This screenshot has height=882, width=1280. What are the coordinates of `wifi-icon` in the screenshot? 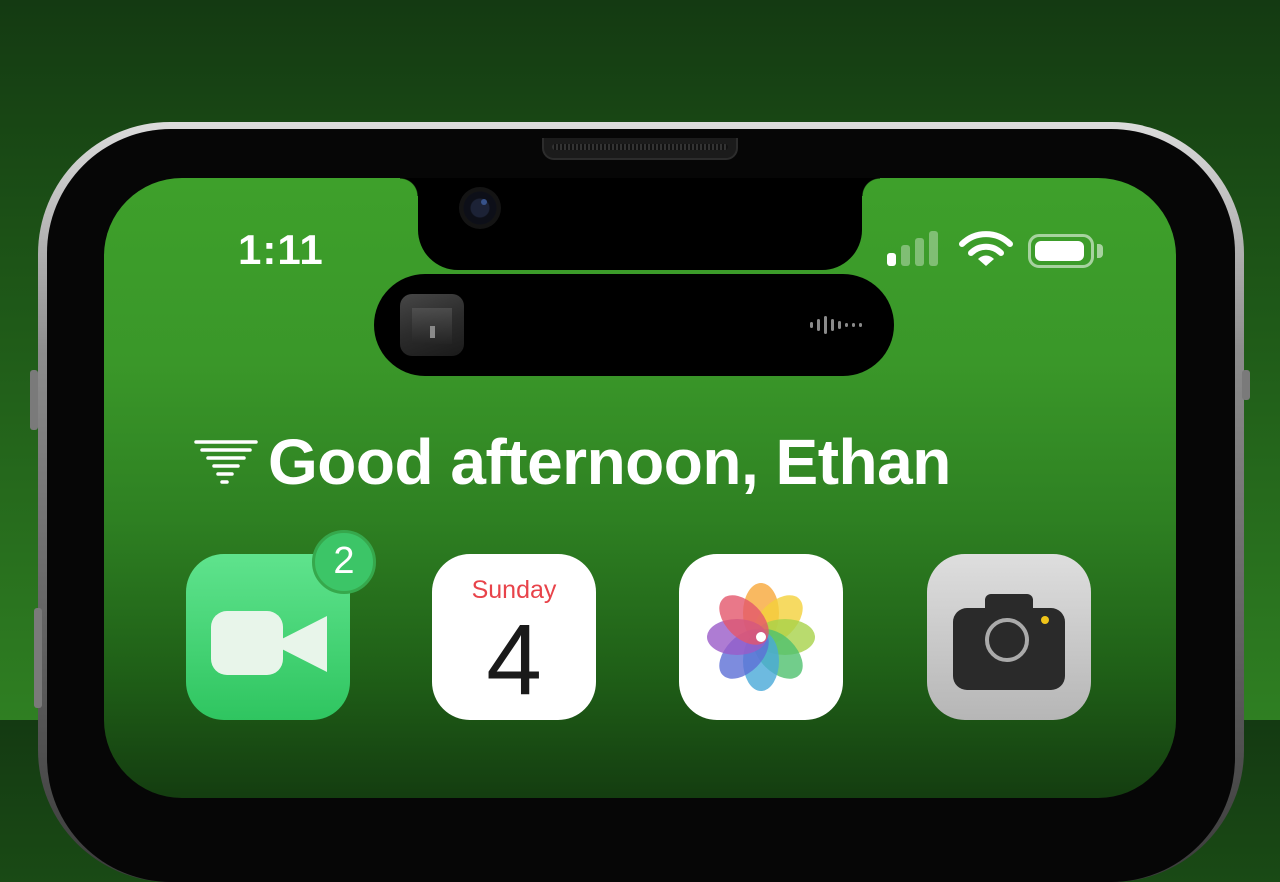 It's located at (986, 248).